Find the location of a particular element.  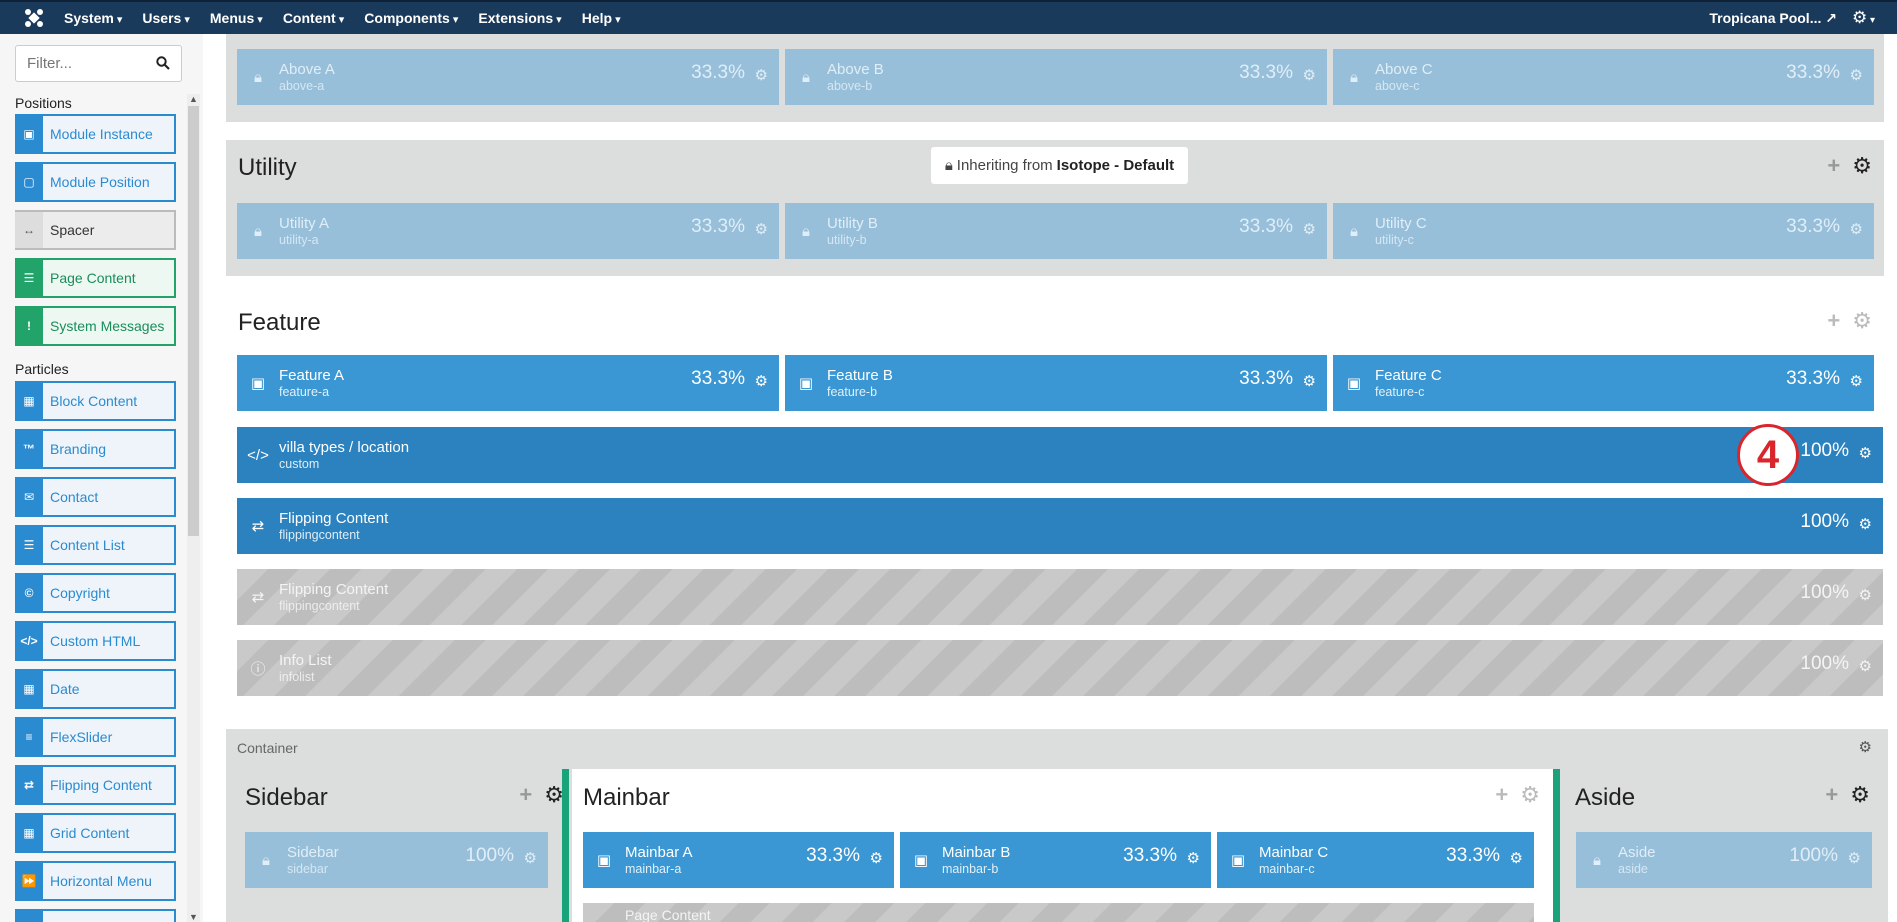

sidebar-scrollbar: ▲ ▼ is located at coordinates (193, 508).